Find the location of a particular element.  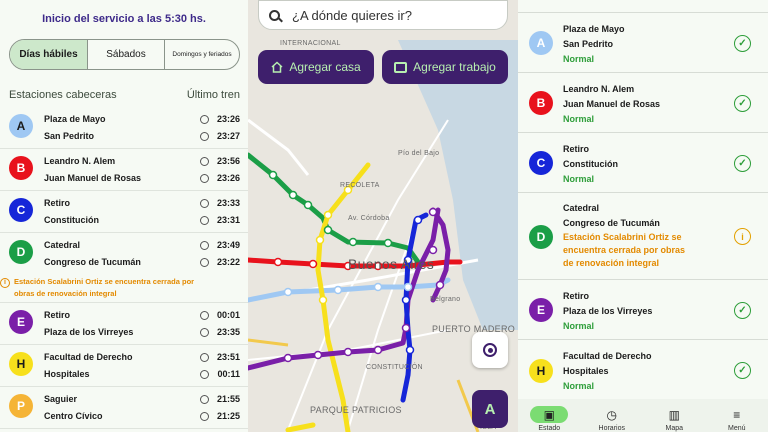

add-work-button: Agregar trabajo is located at coordinates (445, 67).